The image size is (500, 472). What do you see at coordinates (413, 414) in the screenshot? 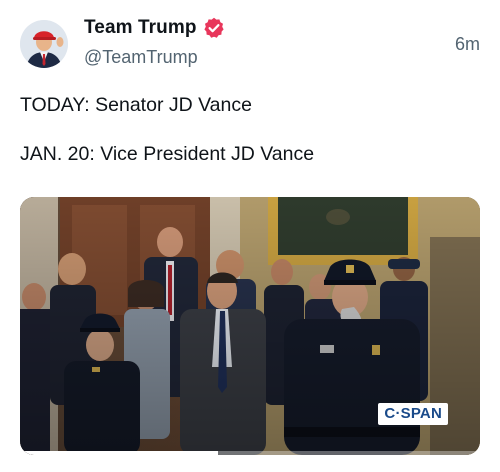
I see `cspan-watermark: C·SPAN` at bounding box center [413, 414].